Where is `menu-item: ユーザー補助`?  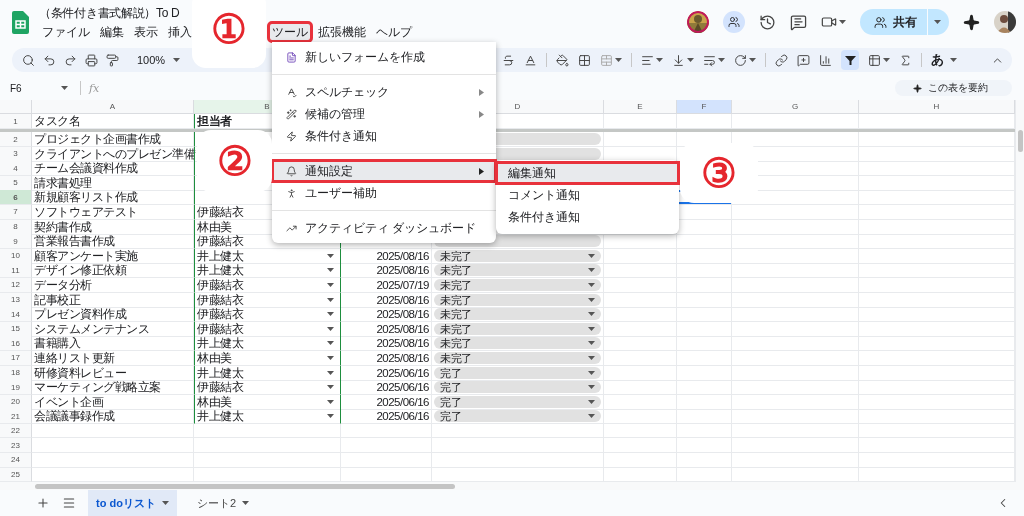
menu-item: ユーザー補助 is located at coordinates (384, 193).